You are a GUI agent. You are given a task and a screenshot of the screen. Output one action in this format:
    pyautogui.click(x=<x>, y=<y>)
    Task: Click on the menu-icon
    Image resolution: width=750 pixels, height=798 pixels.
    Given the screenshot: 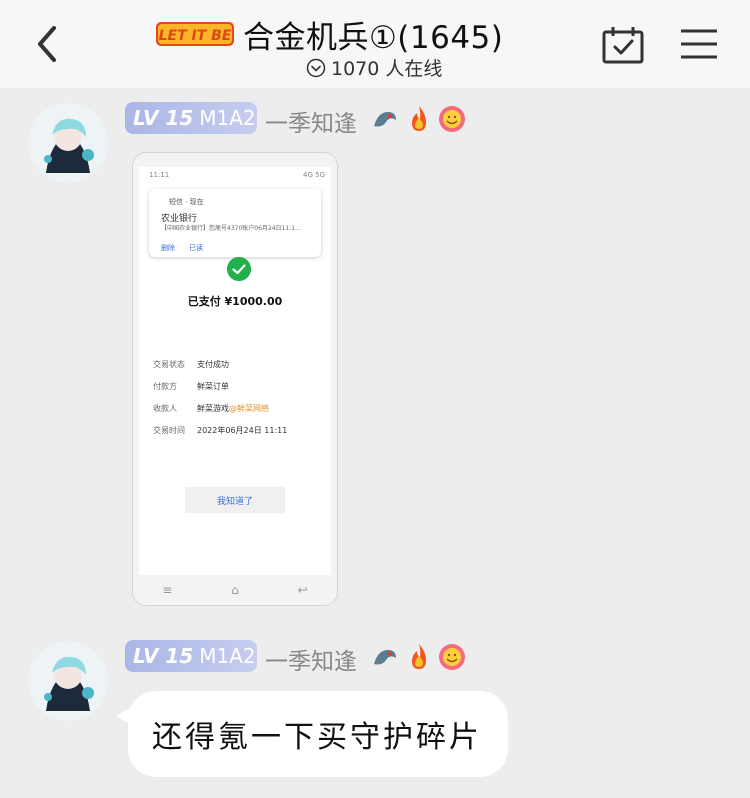 What is the action you would take?
    pyautogui.click(x=699, y=44)
    